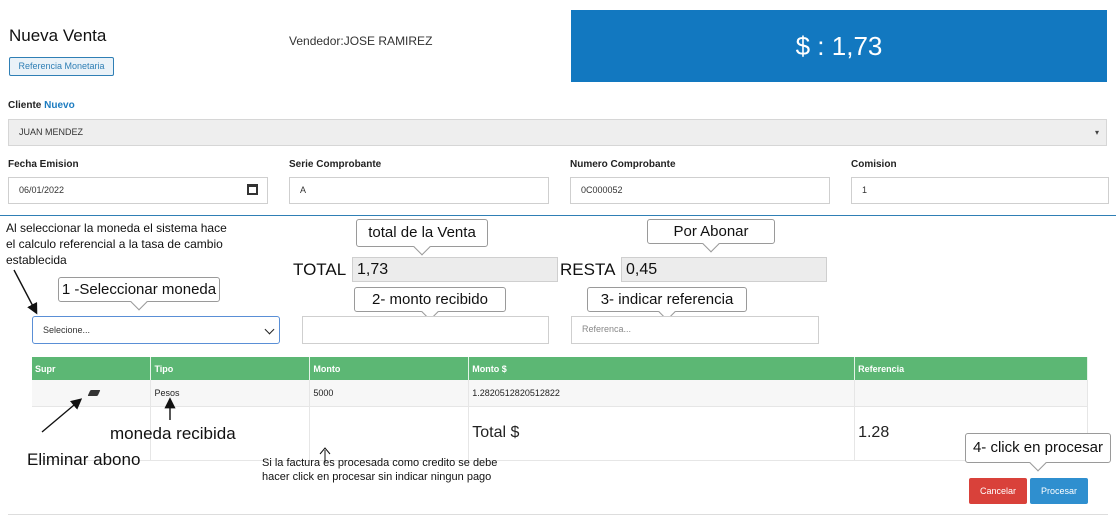 This screenshot has height=519, width=1116. What do you see at coordinates (389, 368) in the screenshot?
I see `col-monto: Monto` at bounding box center [389, 368].